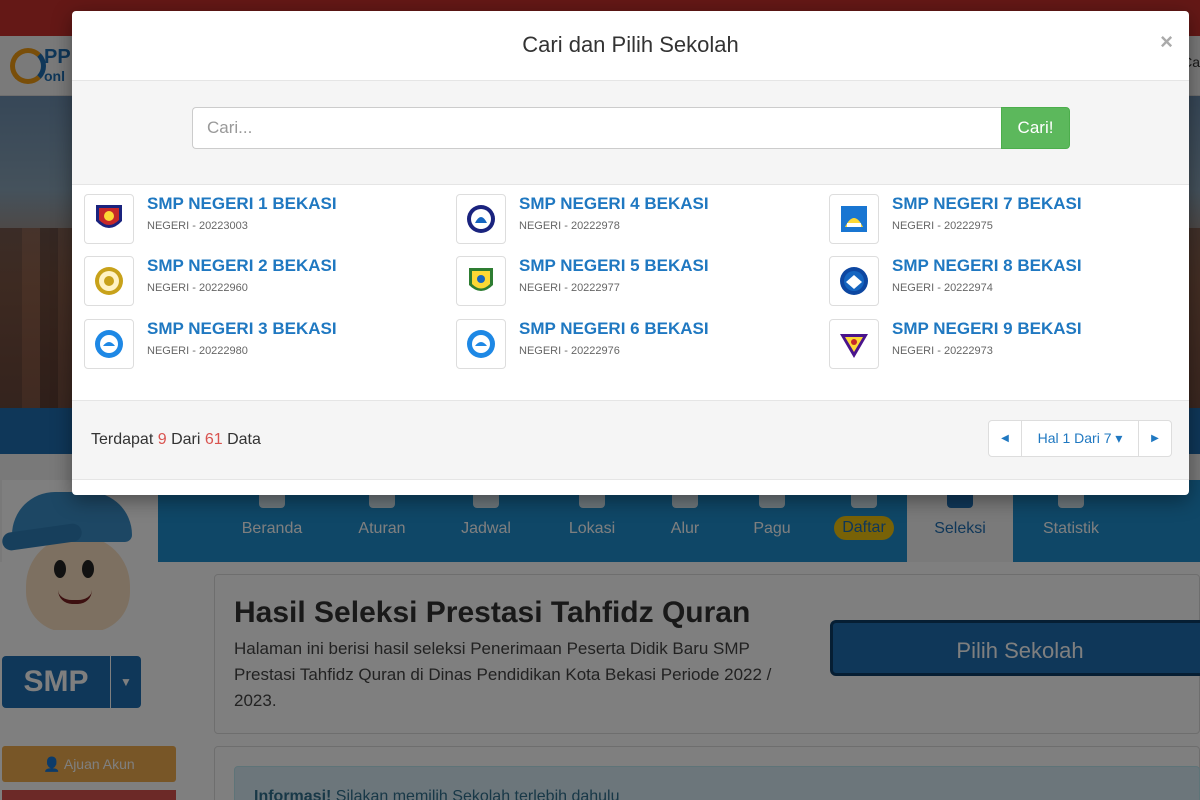  I want to click on school-name: SMP NEGERI 7 BEKASI, so click(987, 203).